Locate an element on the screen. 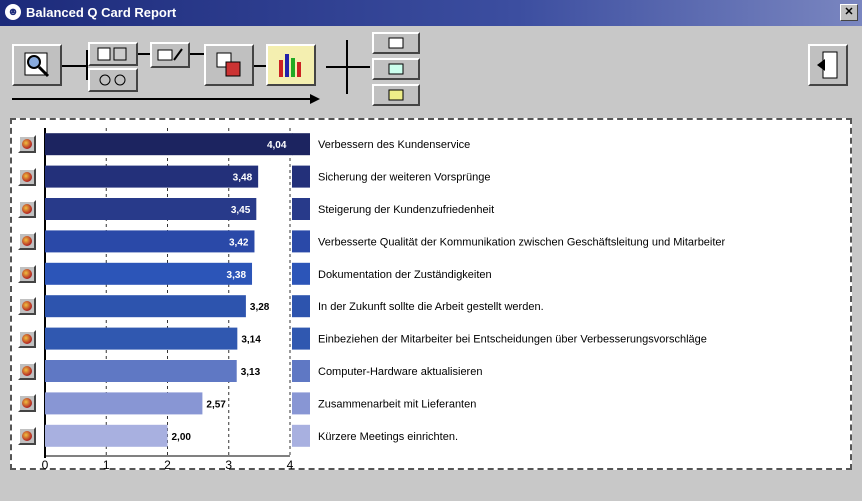  layout-icon is located at coordinates (228, 64).